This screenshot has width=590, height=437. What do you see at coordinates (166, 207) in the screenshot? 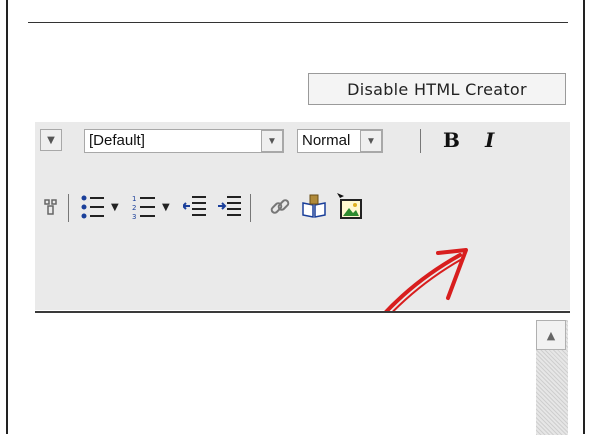
I see `numbered-list-dropdown-icon: ▼` at bounding box center [166, 207].